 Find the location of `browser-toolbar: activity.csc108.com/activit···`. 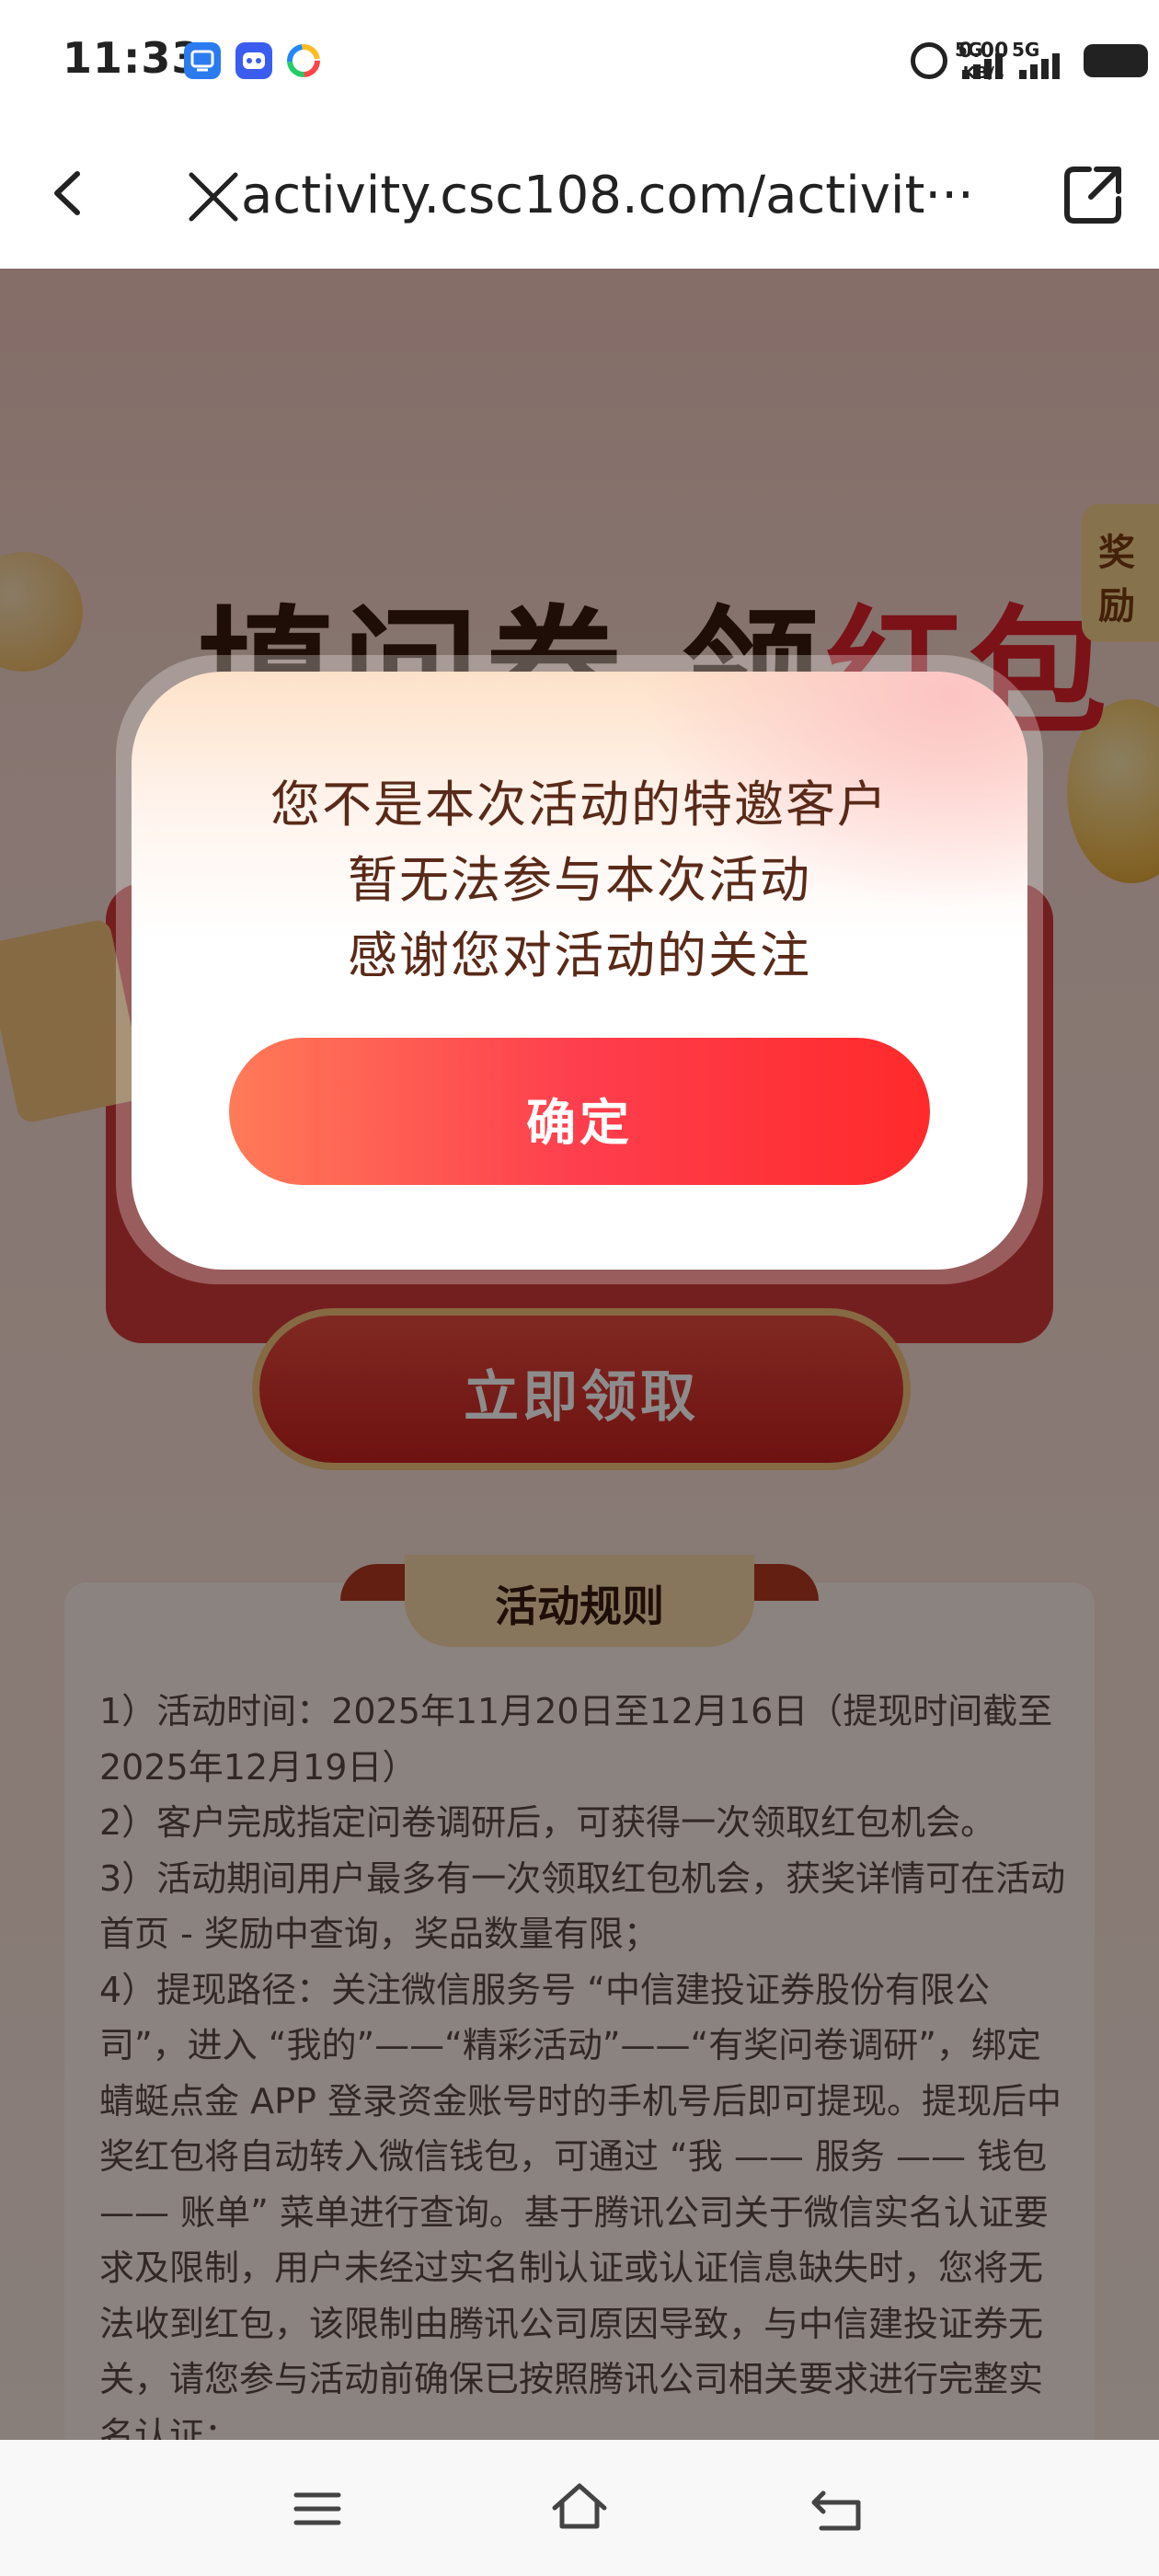

browser-toolbar: activity.csc108.com/activit··· is located at coordinates (579, 194).